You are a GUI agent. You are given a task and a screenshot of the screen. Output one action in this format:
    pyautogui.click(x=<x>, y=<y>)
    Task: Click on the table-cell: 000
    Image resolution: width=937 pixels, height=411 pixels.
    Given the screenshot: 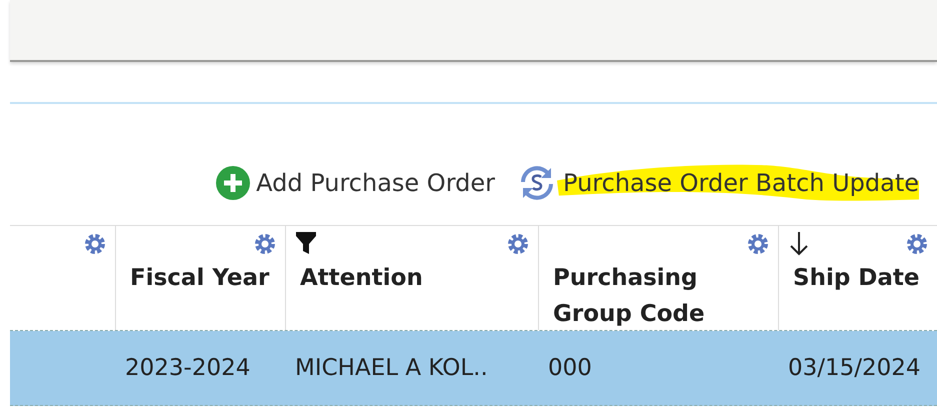 What is the action you would take?
    pyautogui.click(x=570, y=367)
    